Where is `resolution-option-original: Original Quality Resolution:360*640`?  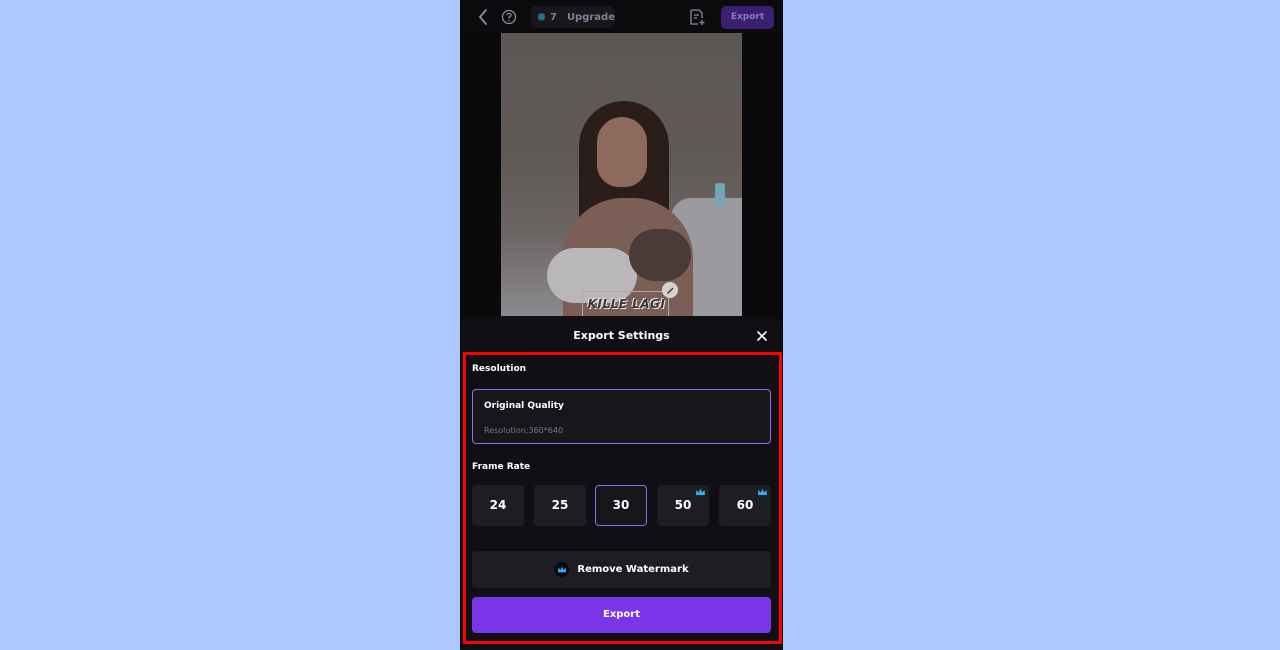 resolution-option-original: Original Quality Resolution:360*640 is located at coordinates (621, 416).